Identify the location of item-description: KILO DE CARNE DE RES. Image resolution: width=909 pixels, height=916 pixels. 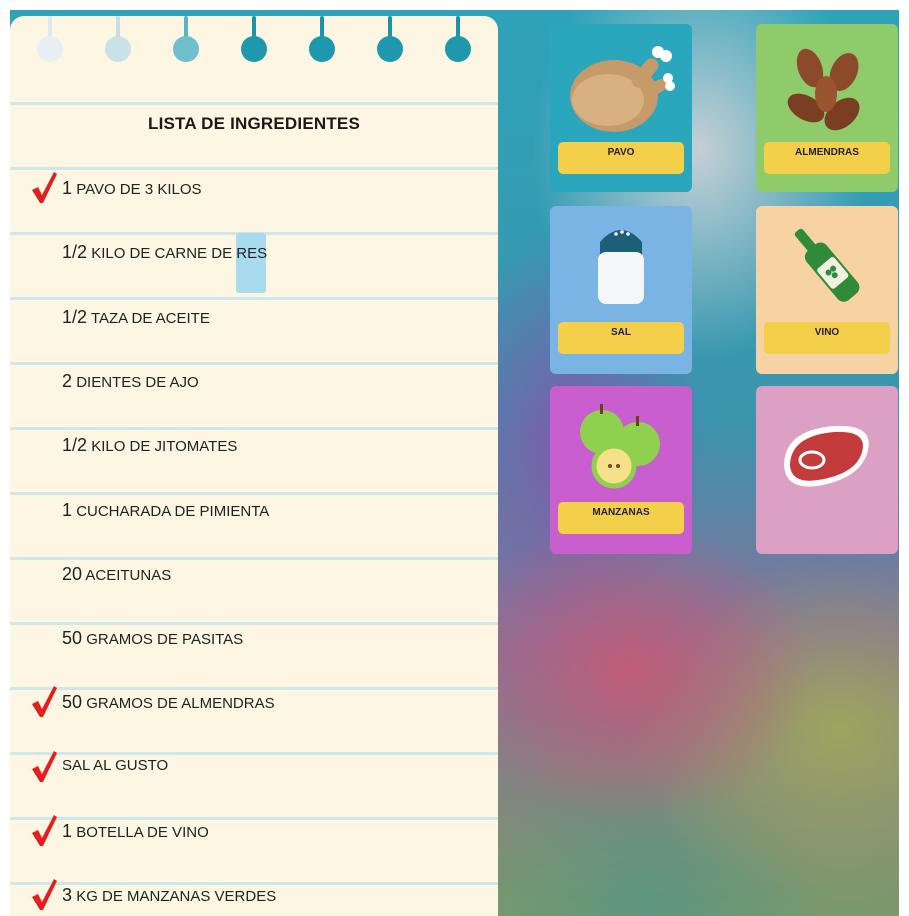
(179, 254).